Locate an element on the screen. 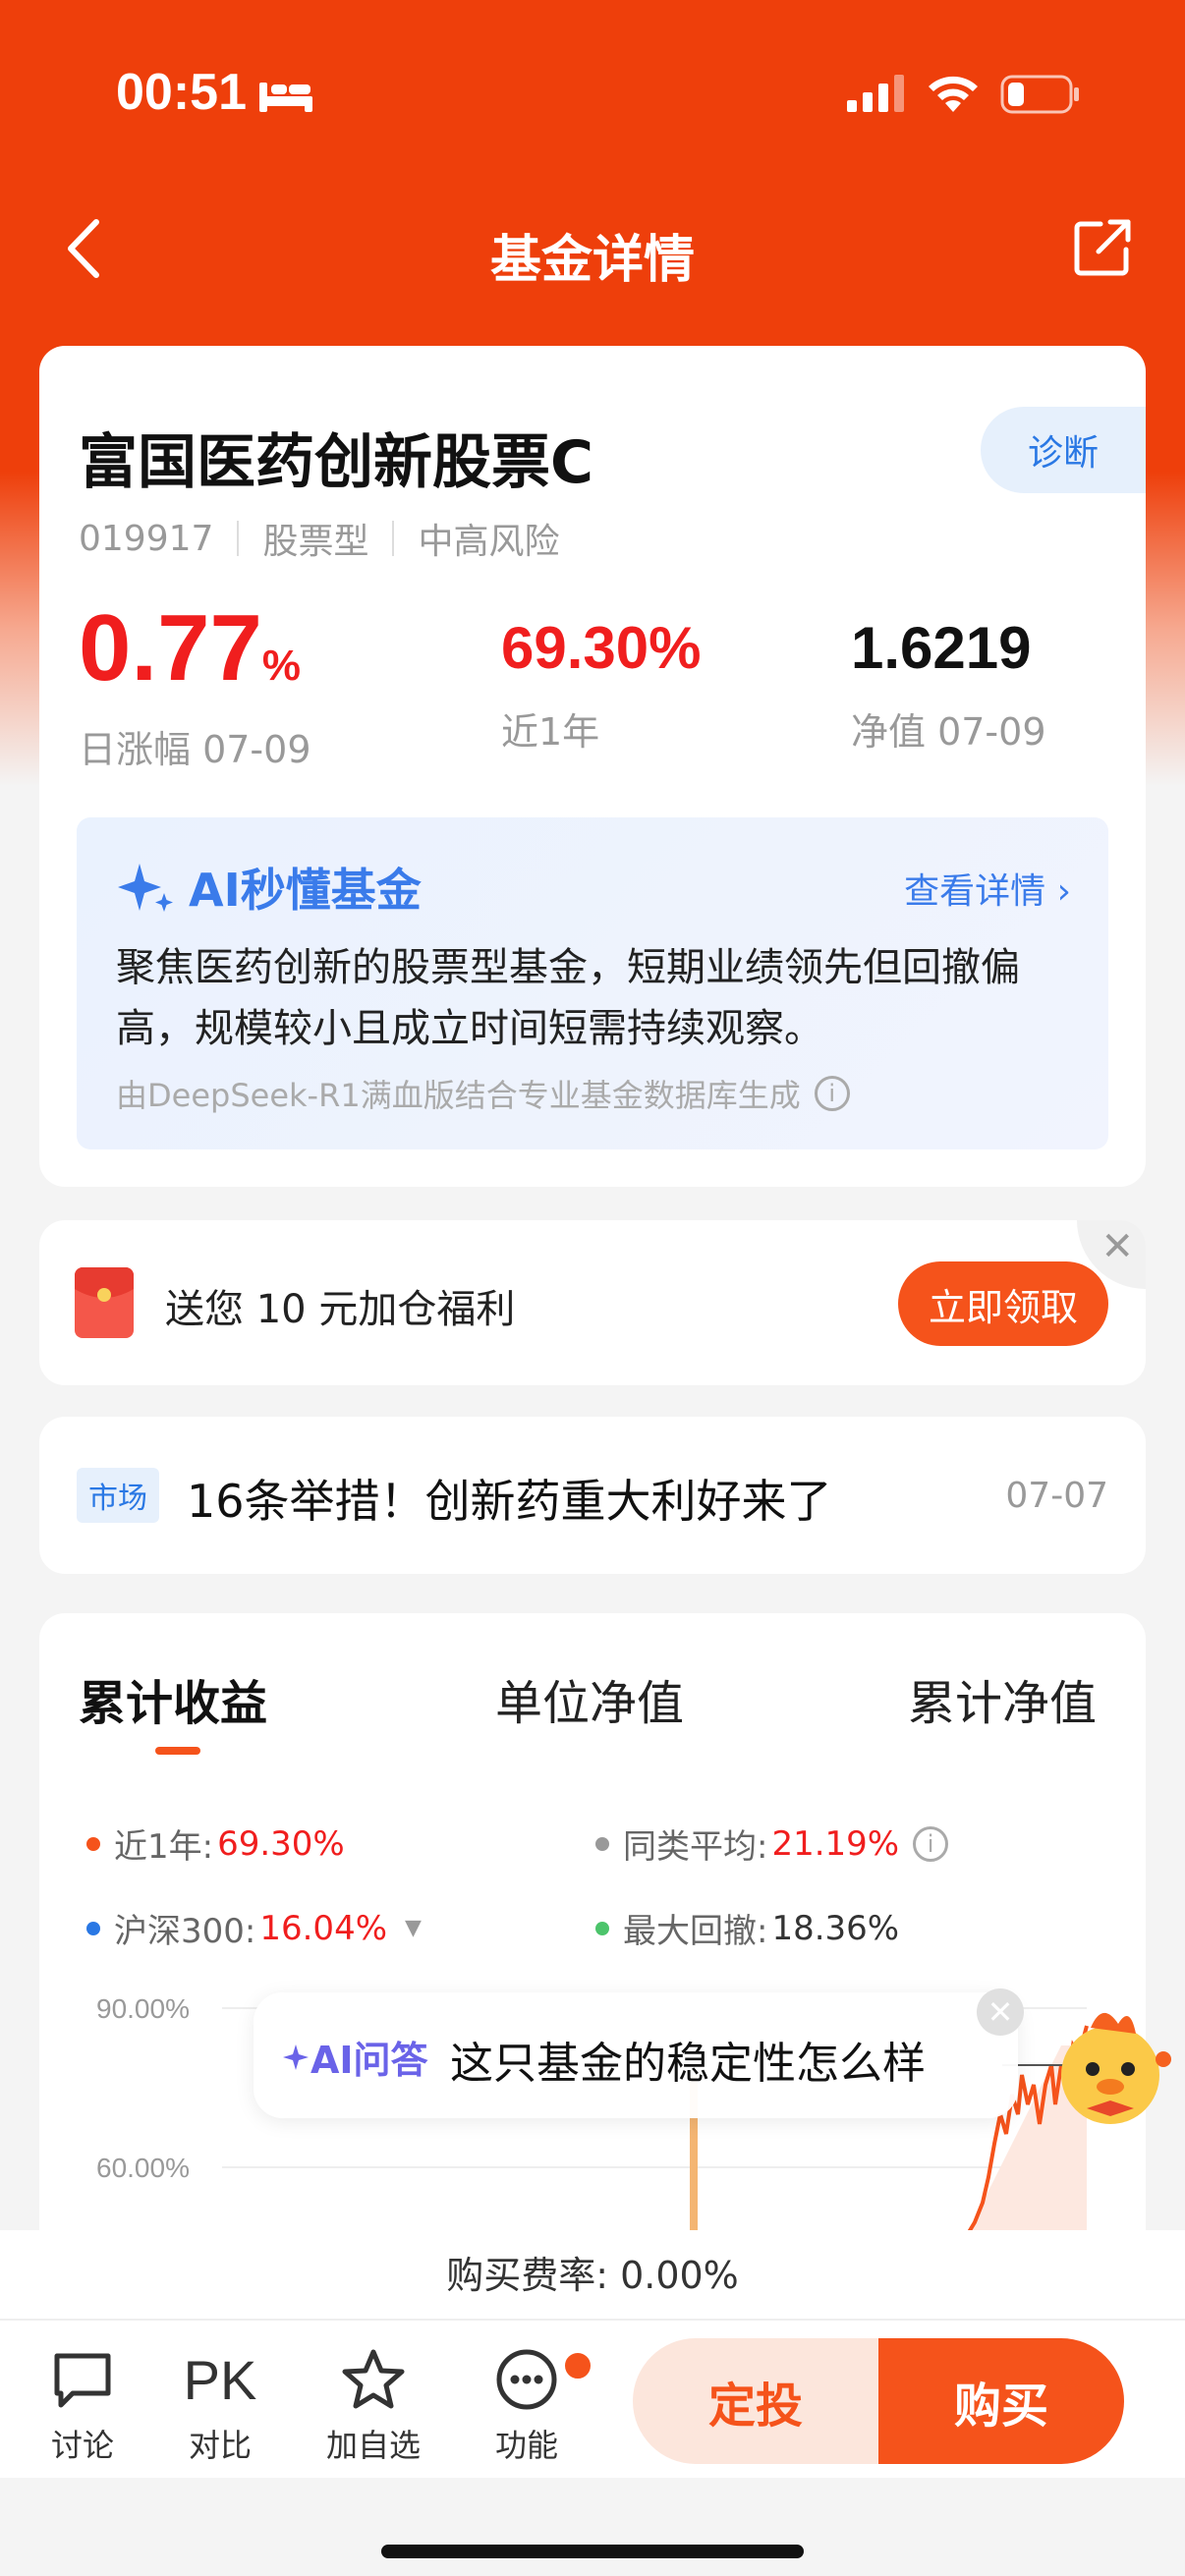  promo-banner: 送您 10 元加仓福利 立即领取 ✕ is located at coordinates (592, 1302).